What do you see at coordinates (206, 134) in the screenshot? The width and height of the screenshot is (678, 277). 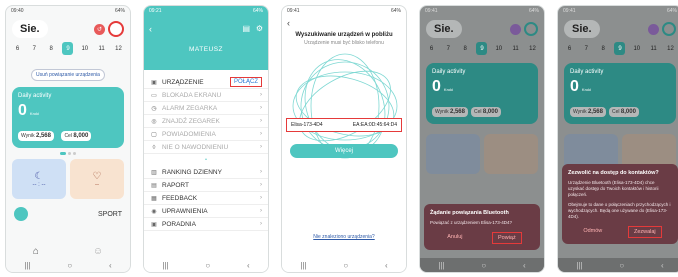 I see `menu-item-notifications: ▢ POWIADOMIENIA ›` at bounding box center [206, 134].